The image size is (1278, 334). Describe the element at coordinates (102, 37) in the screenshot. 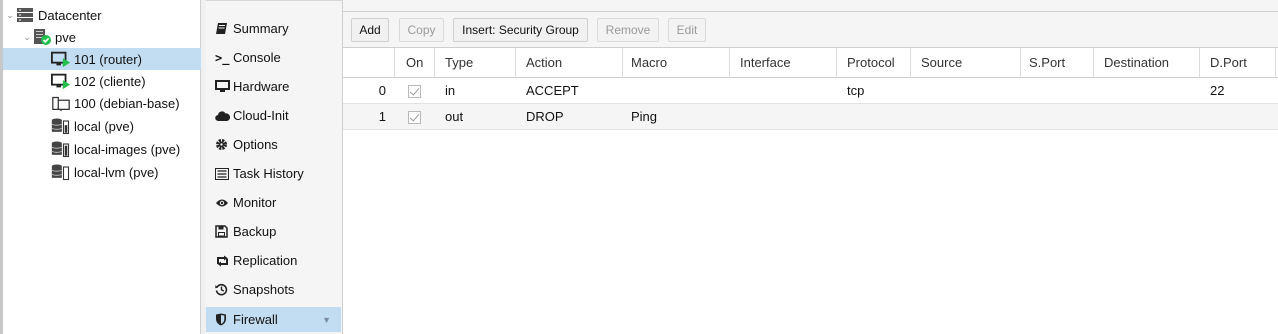

I see `tree-item-pve: ⌄ pve` at that location.